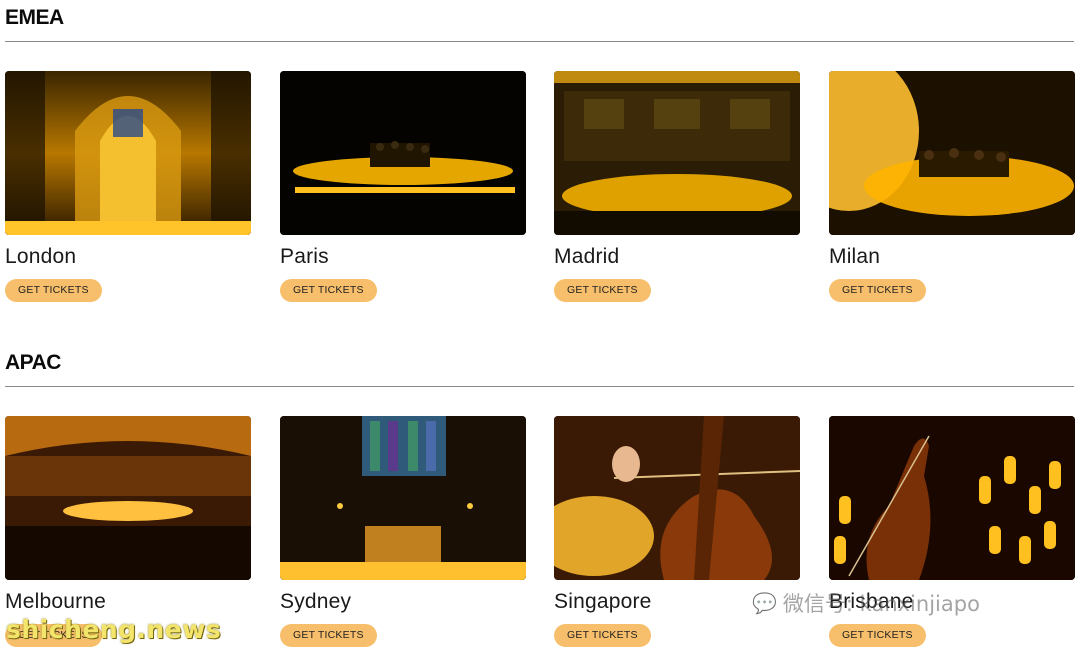 Image resolution: width=1080 pixels, height=655 pixels. What do you see at coordinates (128, 153) in the screenshot?
I see `cathedral-candlelight-photo` at bounding box center [128, 153].